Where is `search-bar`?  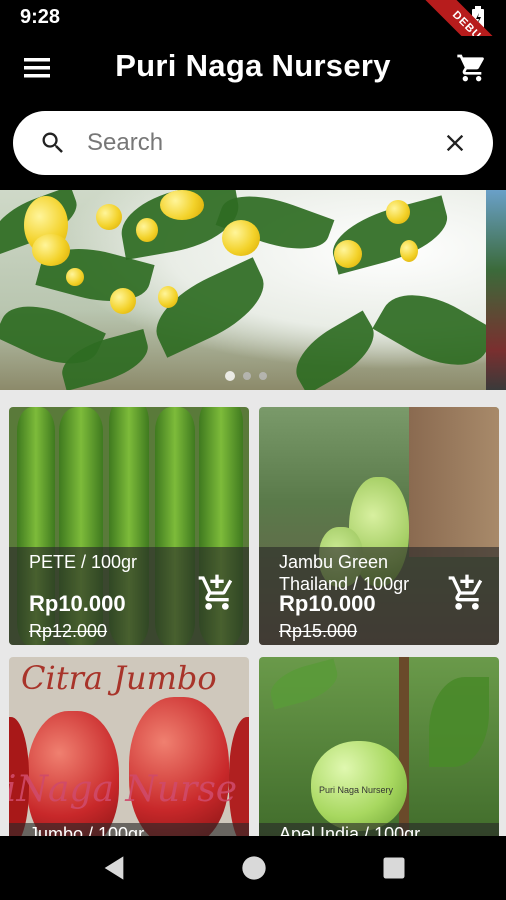 search-bar is located at coordinates (253, 143).